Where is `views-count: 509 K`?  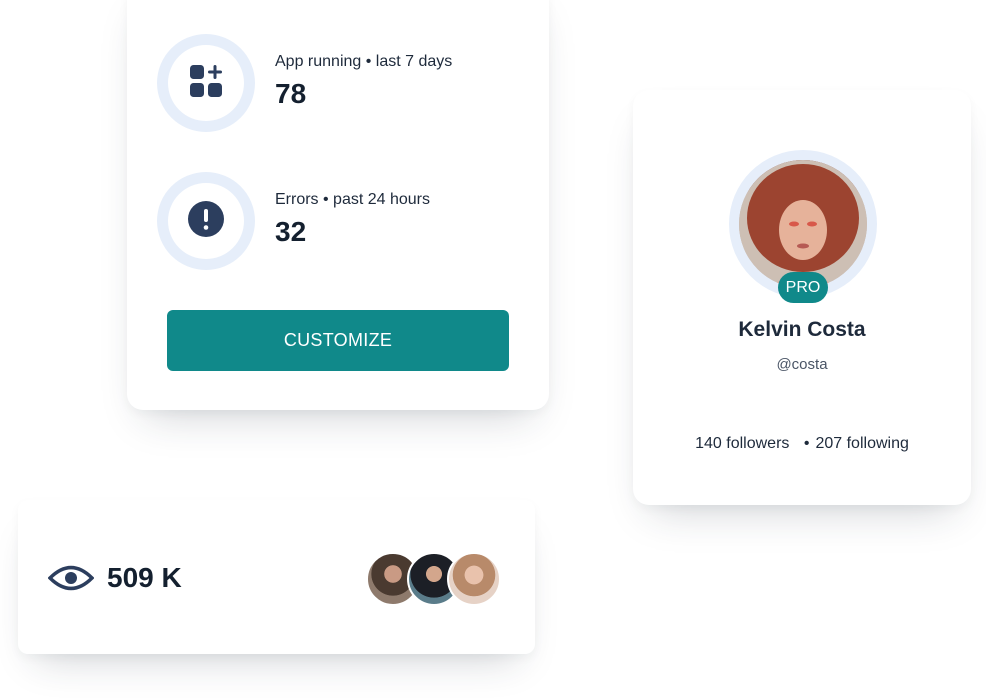
views-count: 509 K is located at coordinates (144, 577).